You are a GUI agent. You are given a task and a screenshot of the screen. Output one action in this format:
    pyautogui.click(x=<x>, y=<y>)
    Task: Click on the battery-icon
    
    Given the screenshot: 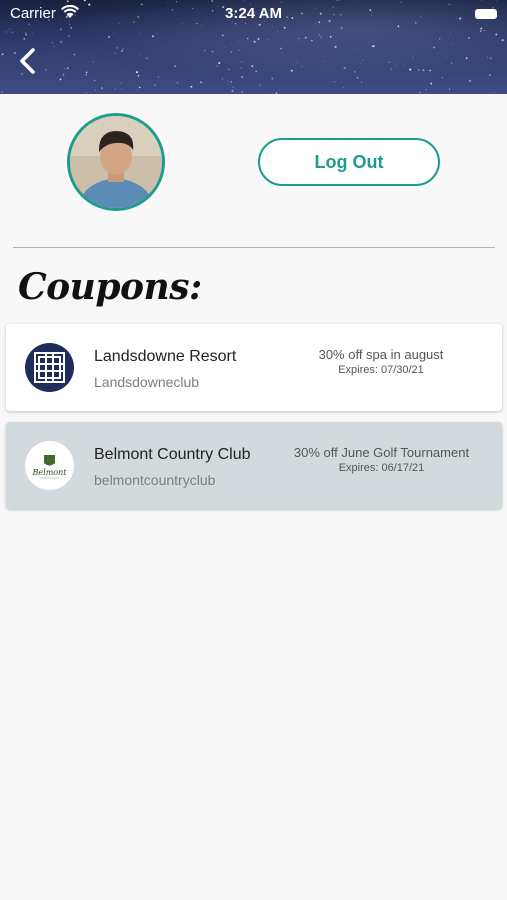 What is the action you would take?
    pyautogui.click(x=486, y=14)
    